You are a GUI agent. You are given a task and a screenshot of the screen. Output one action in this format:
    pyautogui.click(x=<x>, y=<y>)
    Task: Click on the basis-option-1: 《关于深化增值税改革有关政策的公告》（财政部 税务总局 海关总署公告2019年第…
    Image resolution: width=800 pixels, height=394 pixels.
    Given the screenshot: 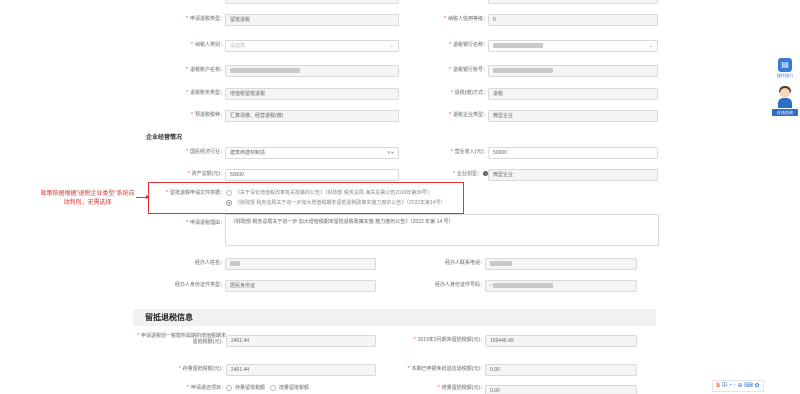 What is the action you would take?
    pyautogui.click(x=329, y=192)
    